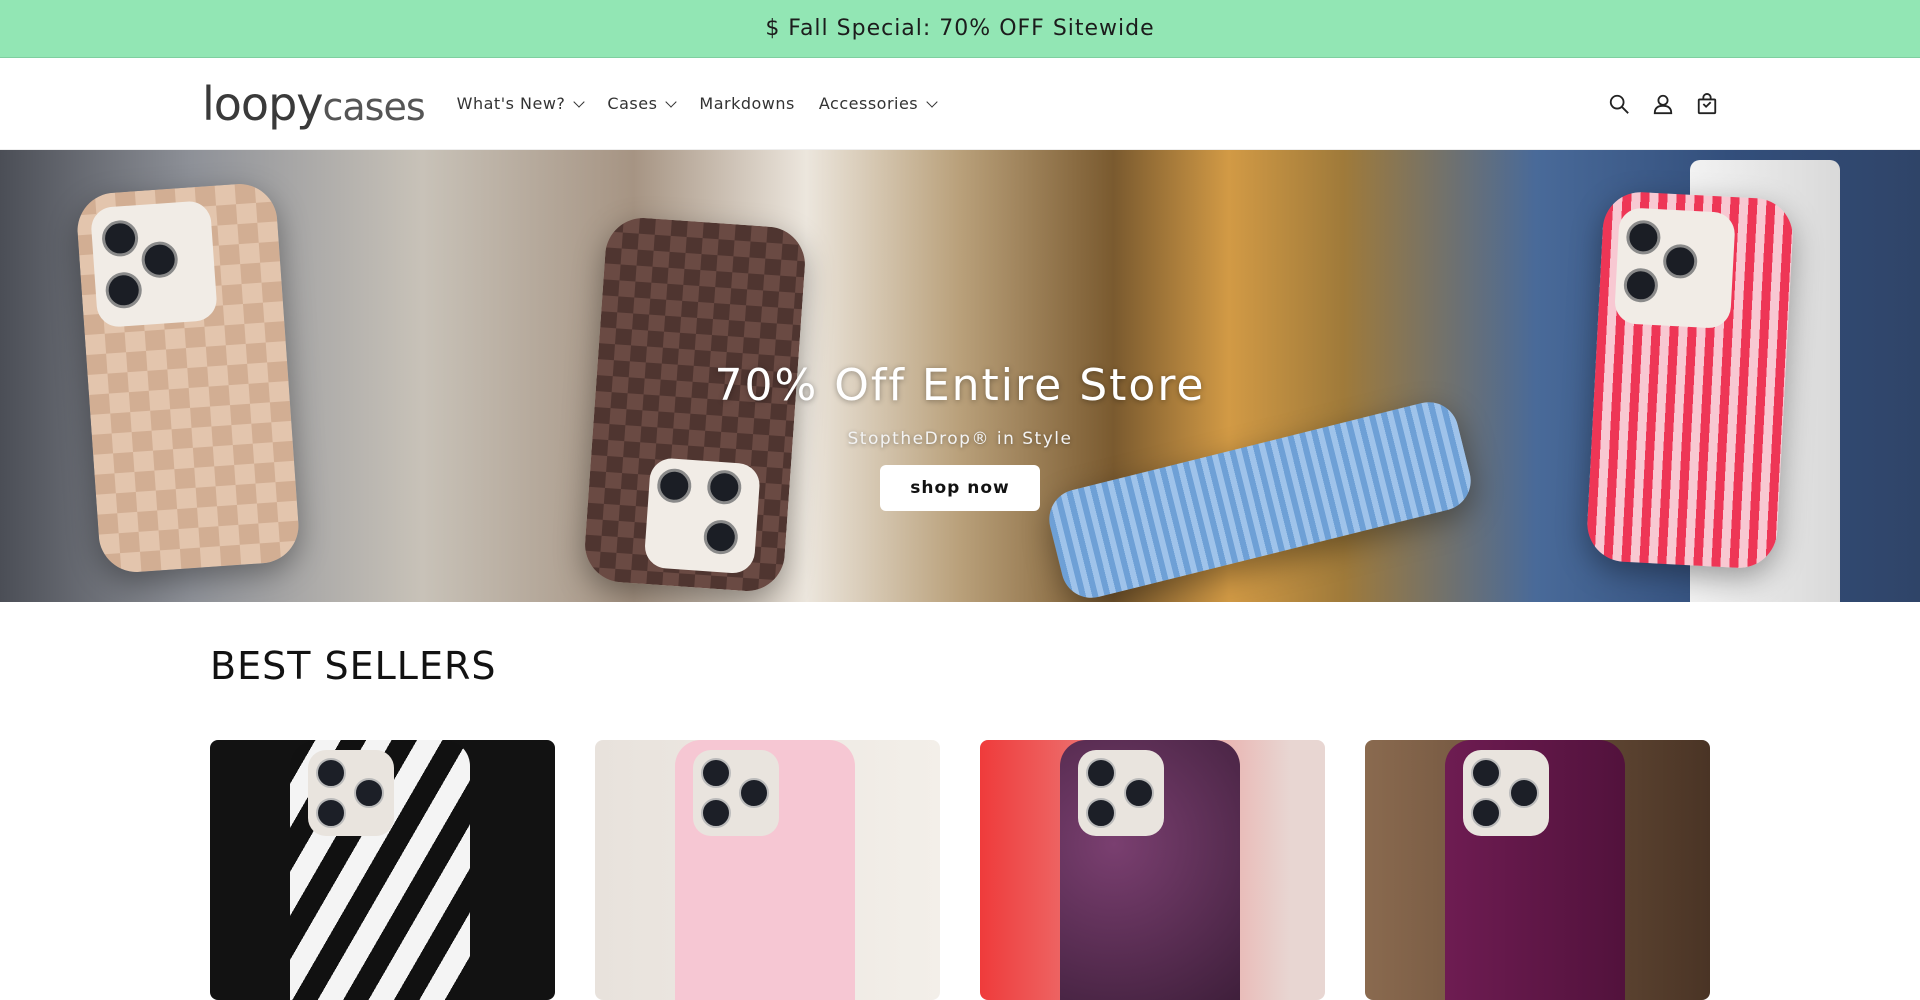 The height and width of the screenshot is (1000, 1920). I want to click on product-card-zebra, so click(382, 870).